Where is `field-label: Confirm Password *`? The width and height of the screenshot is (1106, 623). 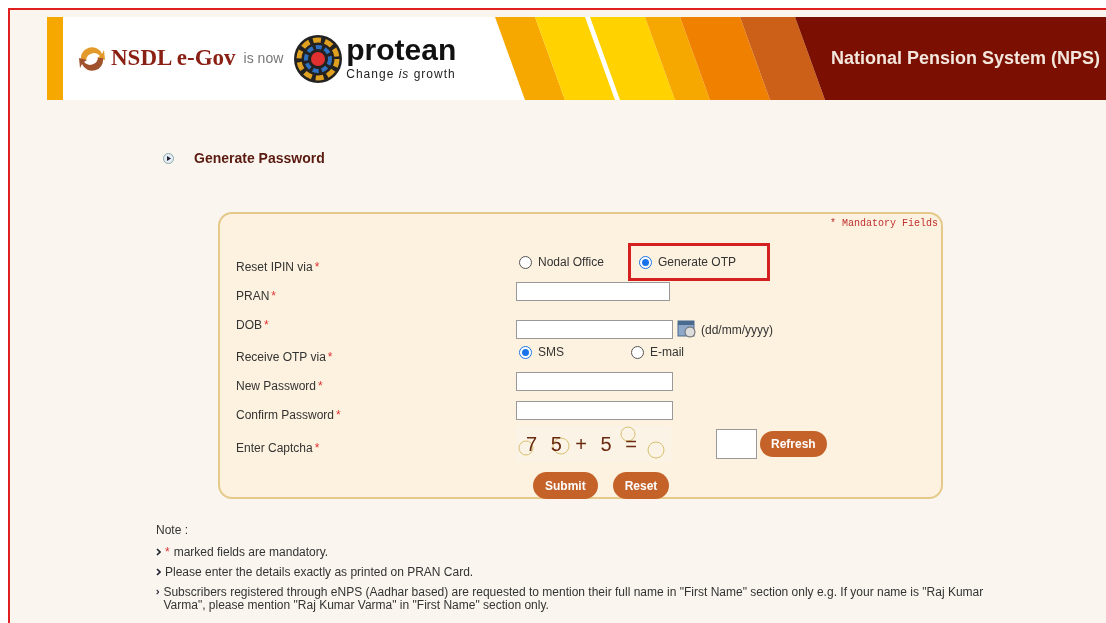 field-label: Confirm Password * is located at coordinates (288, 415).